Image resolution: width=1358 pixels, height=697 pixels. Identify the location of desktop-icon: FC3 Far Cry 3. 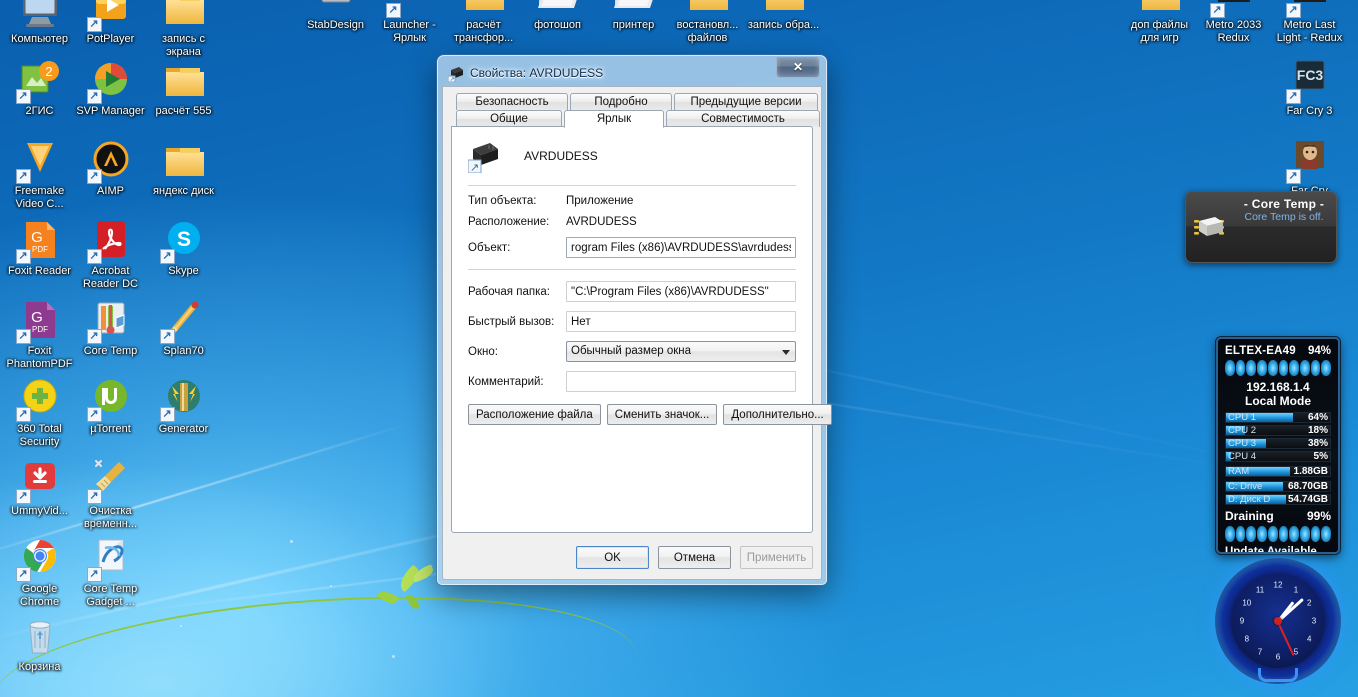
(1309, 87).